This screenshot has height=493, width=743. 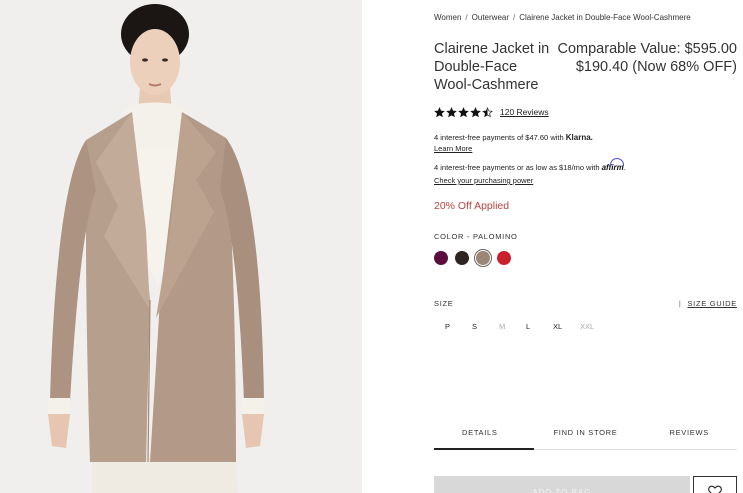 I want to click on color-label: COLOR - PALOMINO, so click(x=476, y=236).